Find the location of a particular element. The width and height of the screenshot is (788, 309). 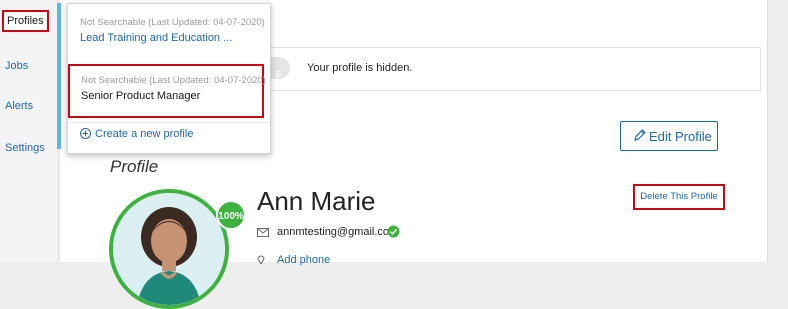

profile-heading: Profile is located at coordinates (134, 166).